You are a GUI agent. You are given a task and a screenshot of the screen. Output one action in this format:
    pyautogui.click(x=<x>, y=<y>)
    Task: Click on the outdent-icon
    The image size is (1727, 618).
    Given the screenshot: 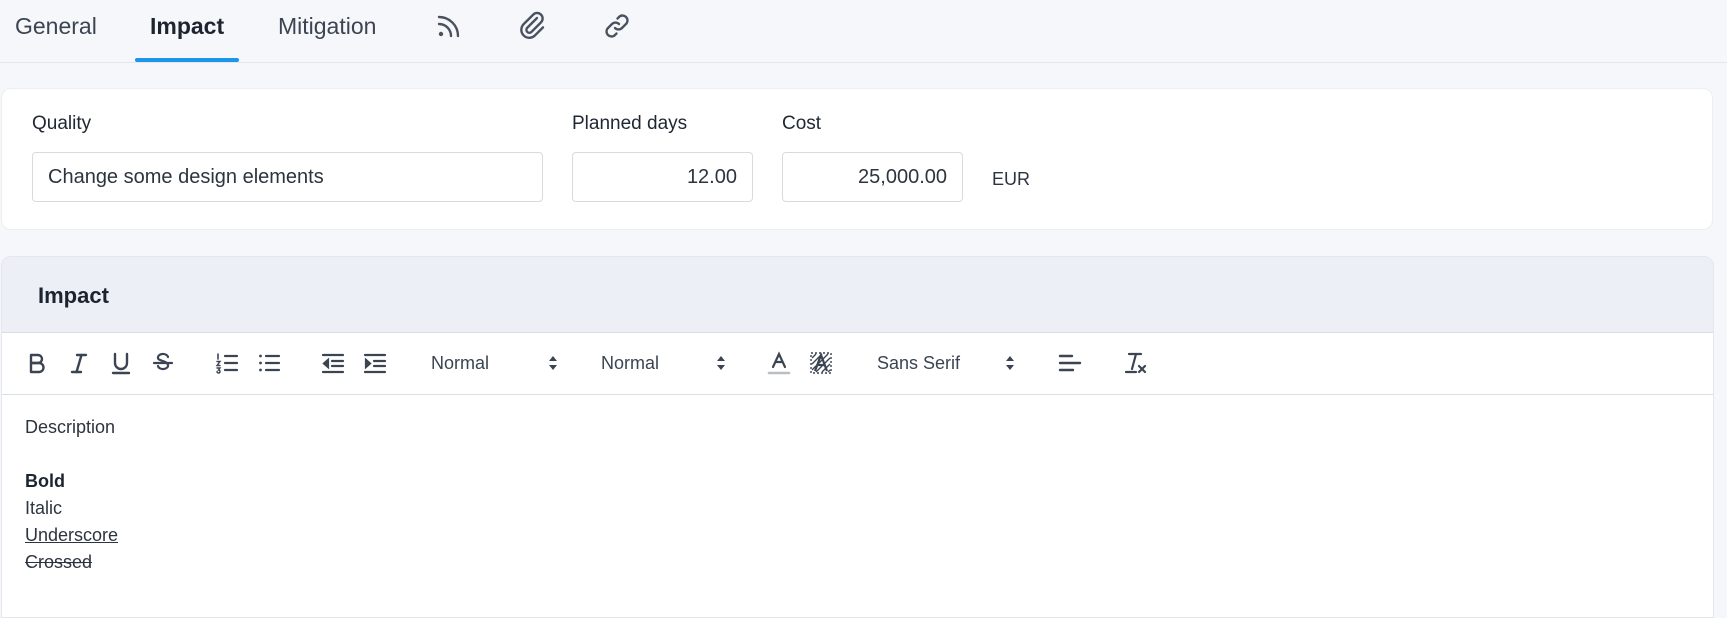 What is the action you would take?
    pyautogui.click(x=333, y=363)
    